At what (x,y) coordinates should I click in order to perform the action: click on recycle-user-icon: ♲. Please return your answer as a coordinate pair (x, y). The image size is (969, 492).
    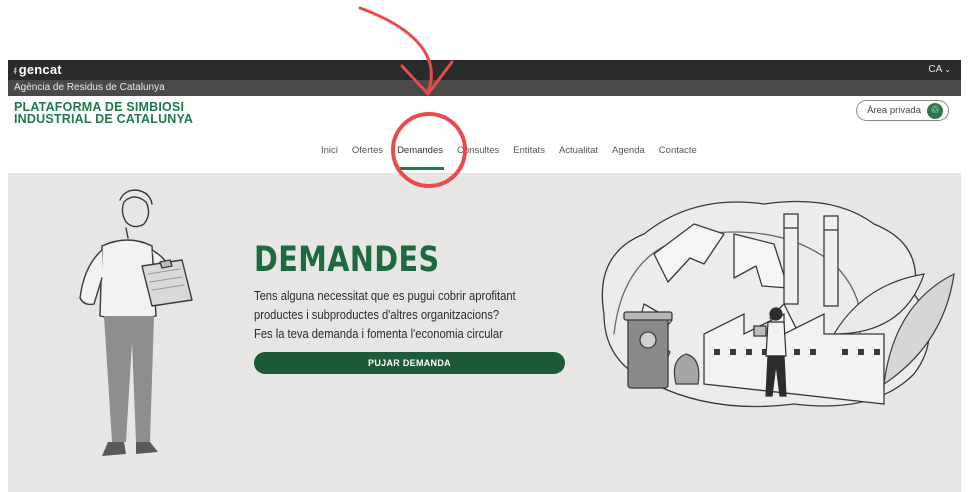
    Looking at the image, I should click on (935, 110).